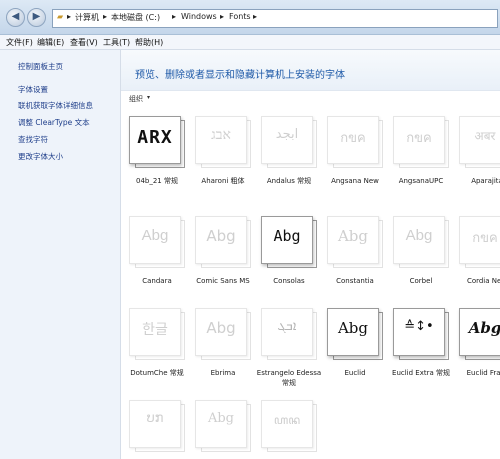 This screenshot has height=459, width=500. Describe the element at coordinates (136, 99) in the screenshot. I see `organize-button: 组织` at that location.